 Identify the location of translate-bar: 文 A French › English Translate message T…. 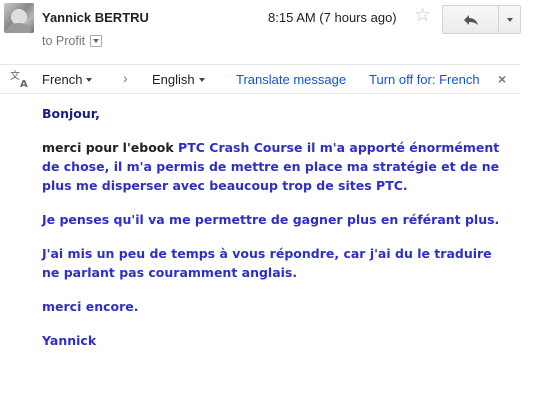
(260, 79).